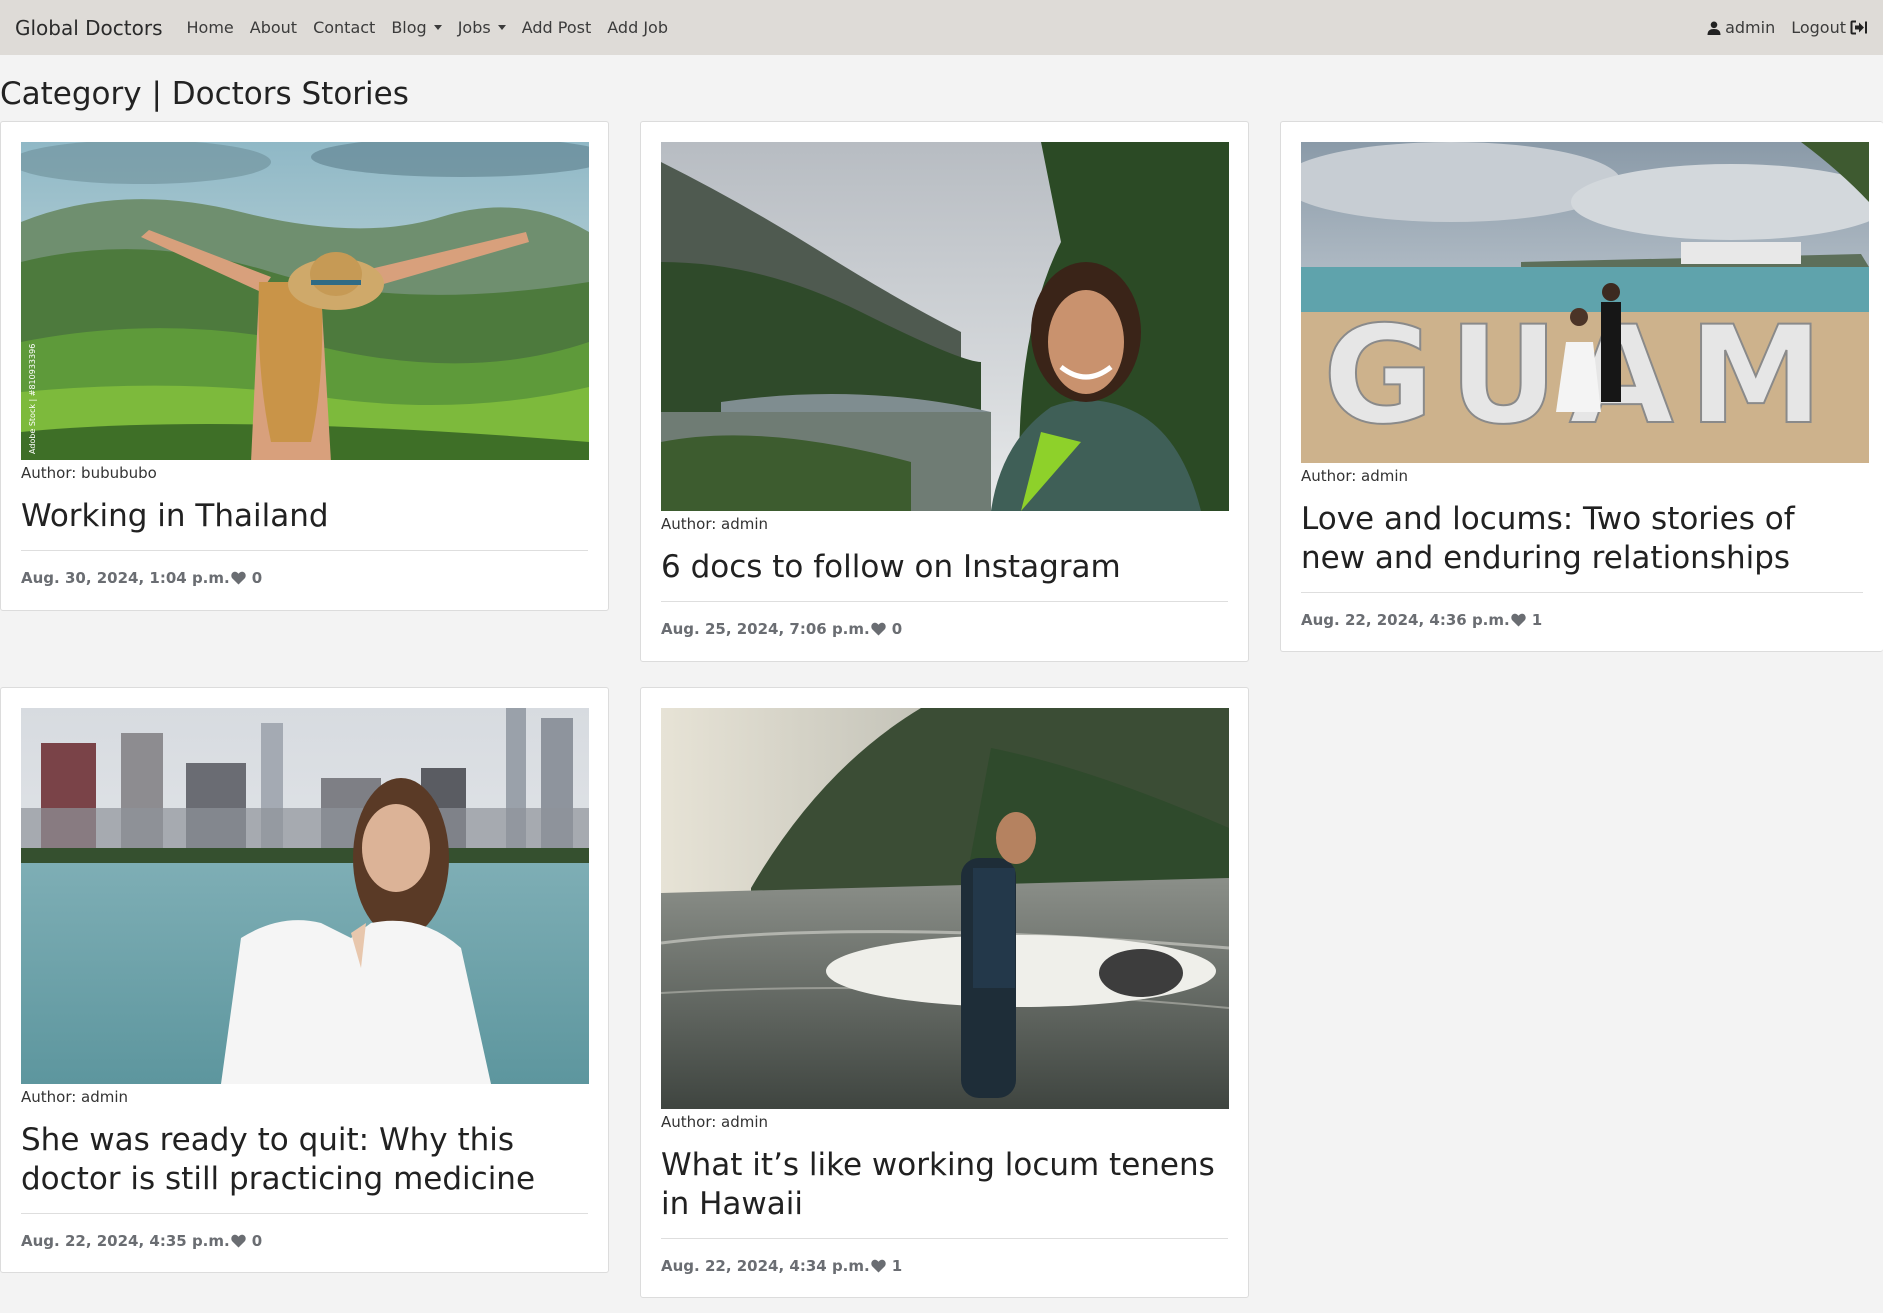 The height and width of the screenshot is (1313, 1883). Describe the element at coordinates (637, 27) in the screenshot. I see `nav-add-job: Add Job` at that location.